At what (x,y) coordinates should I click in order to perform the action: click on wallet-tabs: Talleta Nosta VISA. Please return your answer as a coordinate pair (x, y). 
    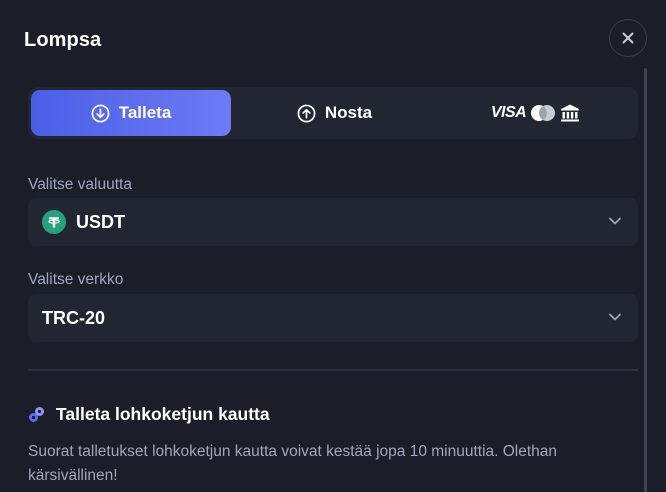
    Looking at the image, I should click on (333, 113).